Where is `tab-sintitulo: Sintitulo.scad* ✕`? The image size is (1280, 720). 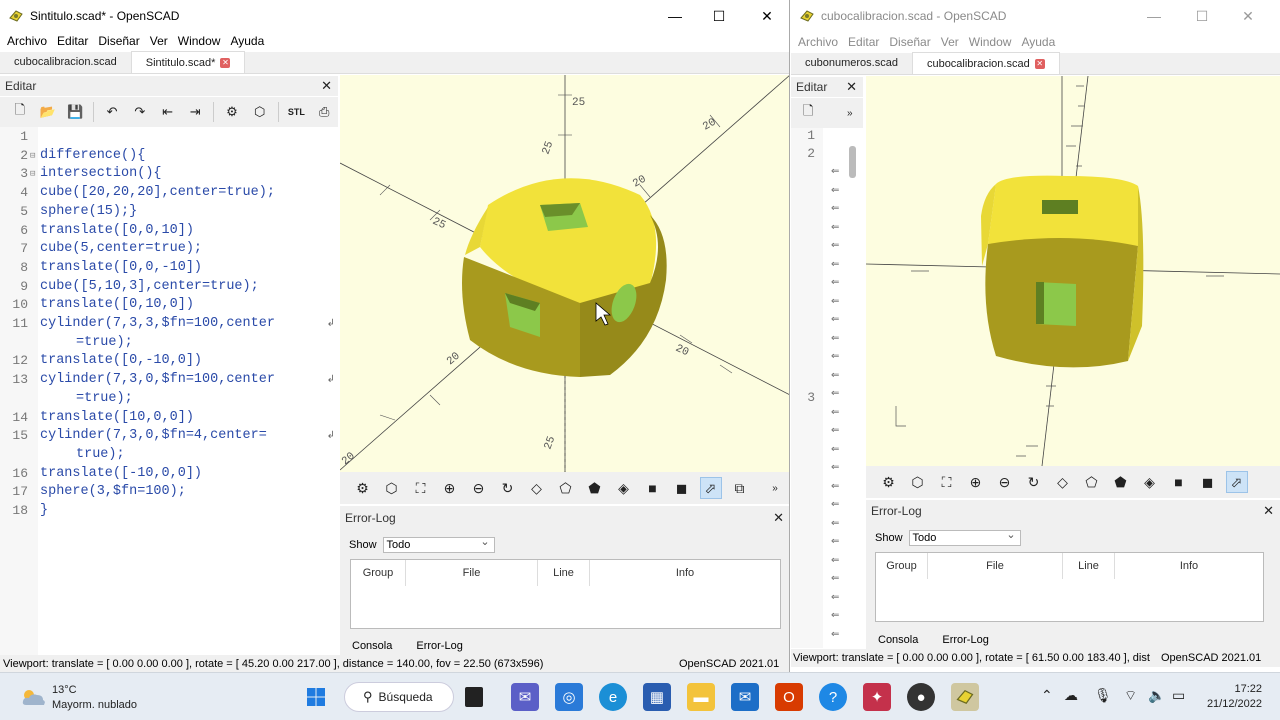
tab-sintitulo: Sintitulo.scad* ✕ is located at coordinates (188, 62).